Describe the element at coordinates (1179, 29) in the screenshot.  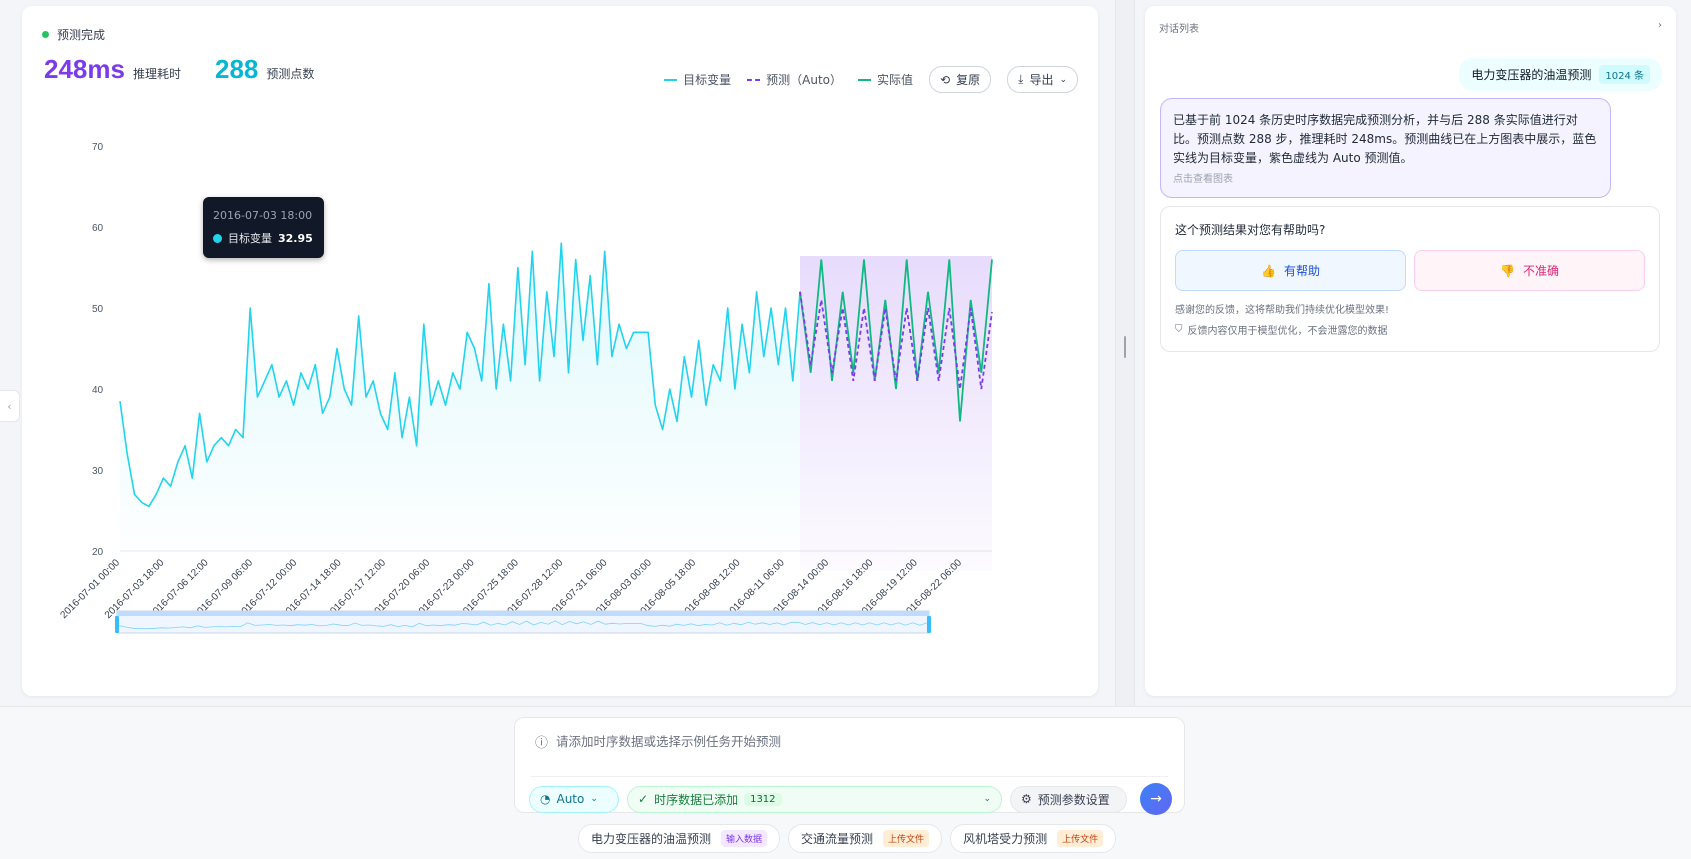
I see `chat-title: 对话列表` at that location.